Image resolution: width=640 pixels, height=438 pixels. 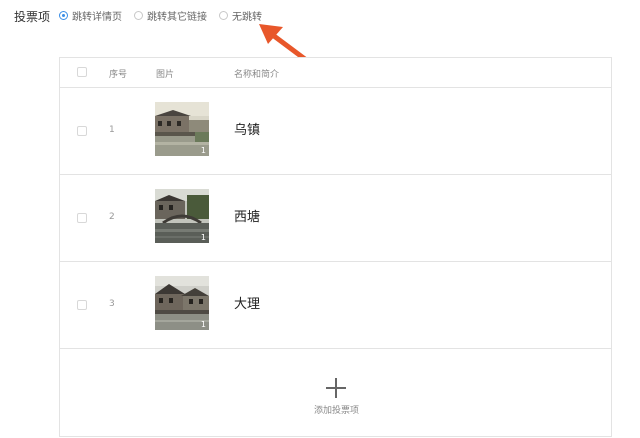 What do you see at coordinates (112, 130) in the screenshot?
I see `row-index: 1` at bounding box center [112, 130].